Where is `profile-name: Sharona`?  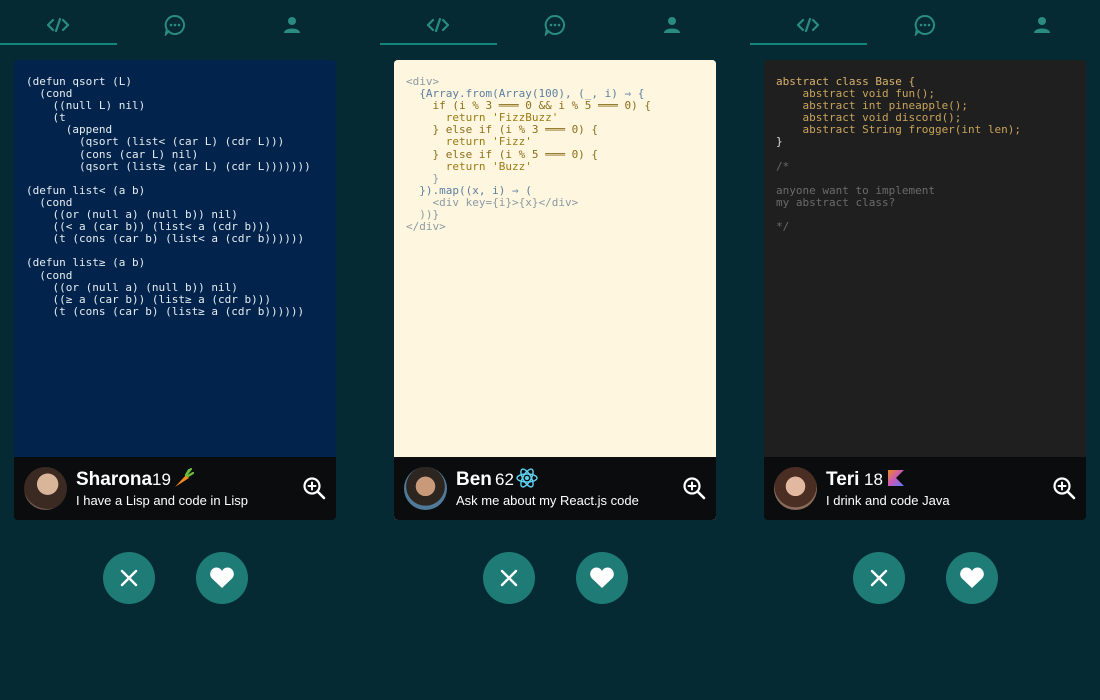 profile-name: Sharona is located at coordinates (114, 479).